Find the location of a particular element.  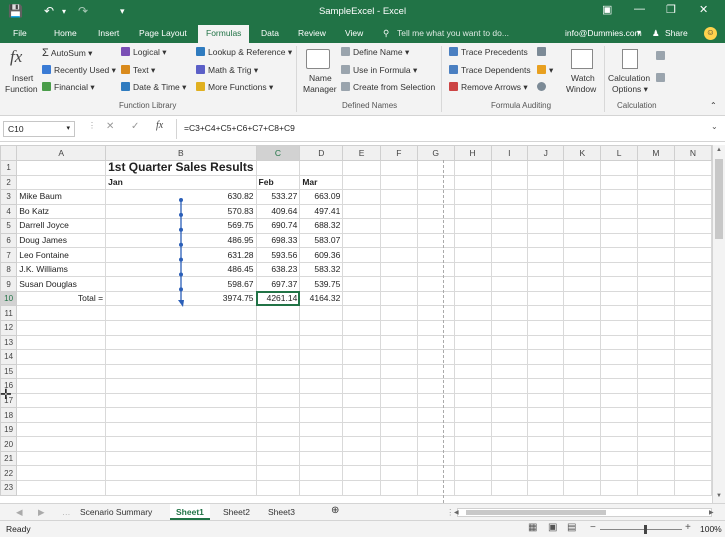

use-in-formula-icon is located at coordinates (345, 69).